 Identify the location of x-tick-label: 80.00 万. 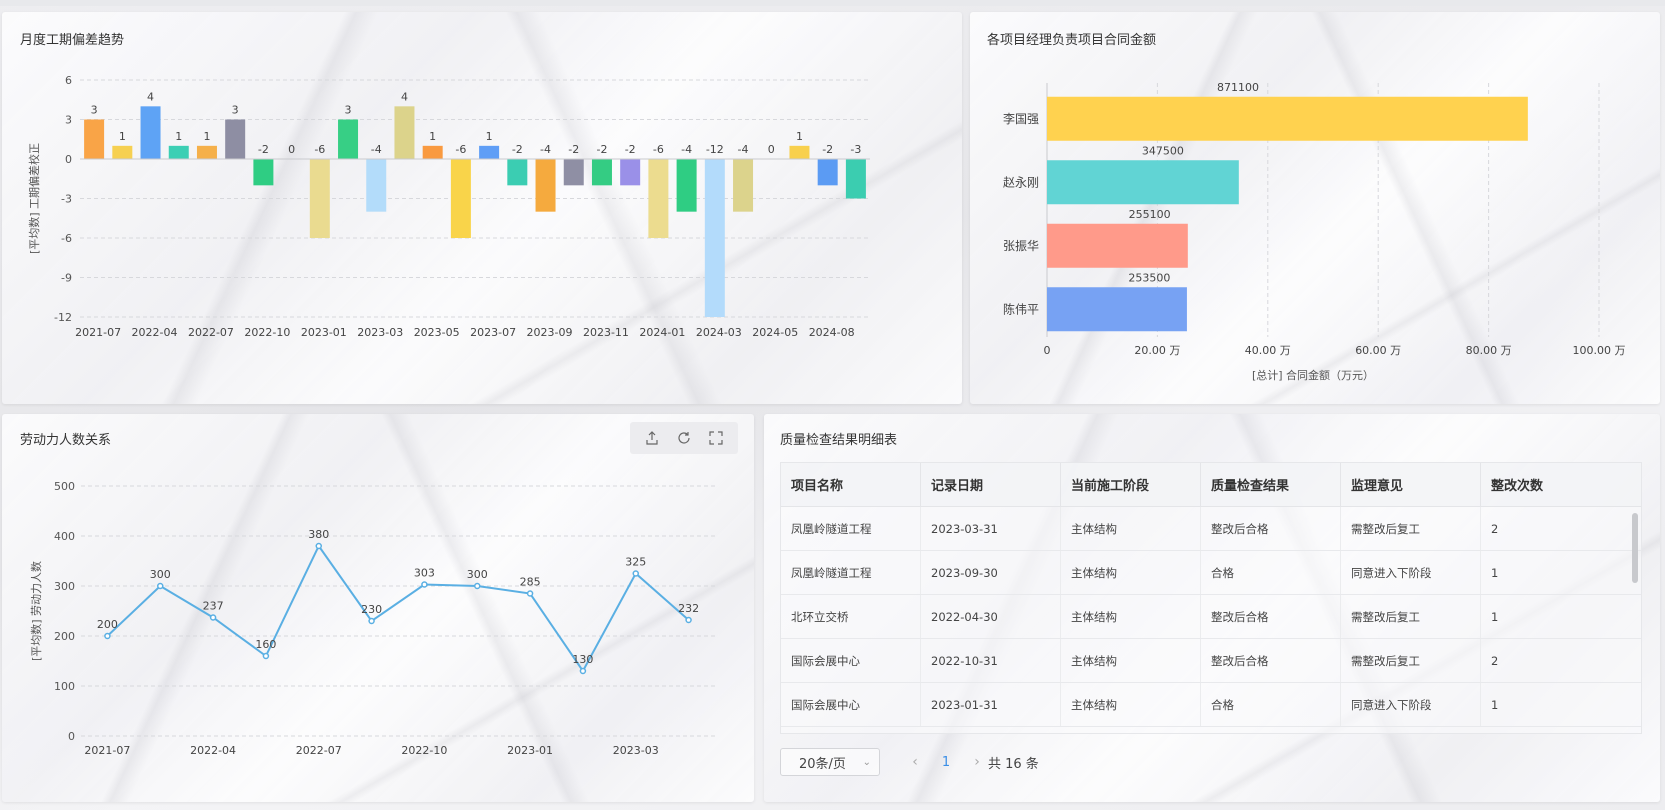
(1489, 350).